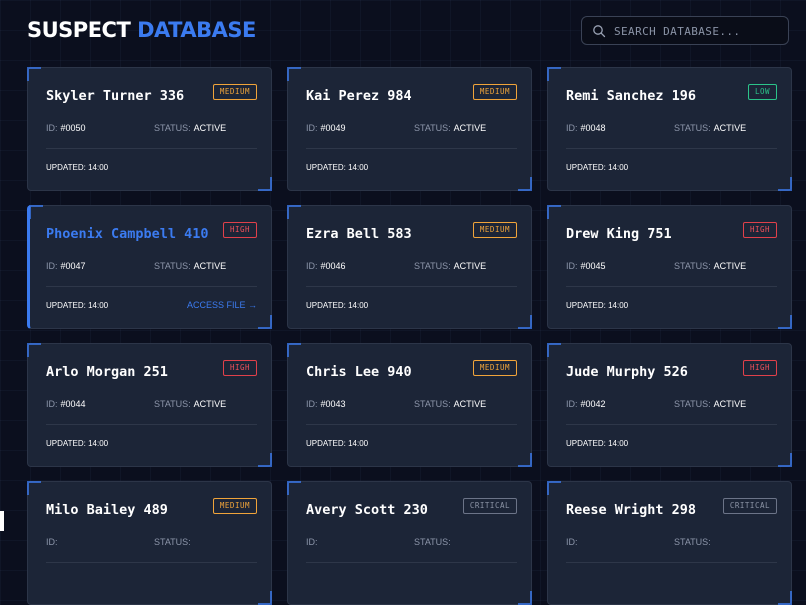  What do you see at coordinates (222, 305) in the screenshot?
I see `access-file-link: ACCESS FILE →` at bounding box center [222, 305].